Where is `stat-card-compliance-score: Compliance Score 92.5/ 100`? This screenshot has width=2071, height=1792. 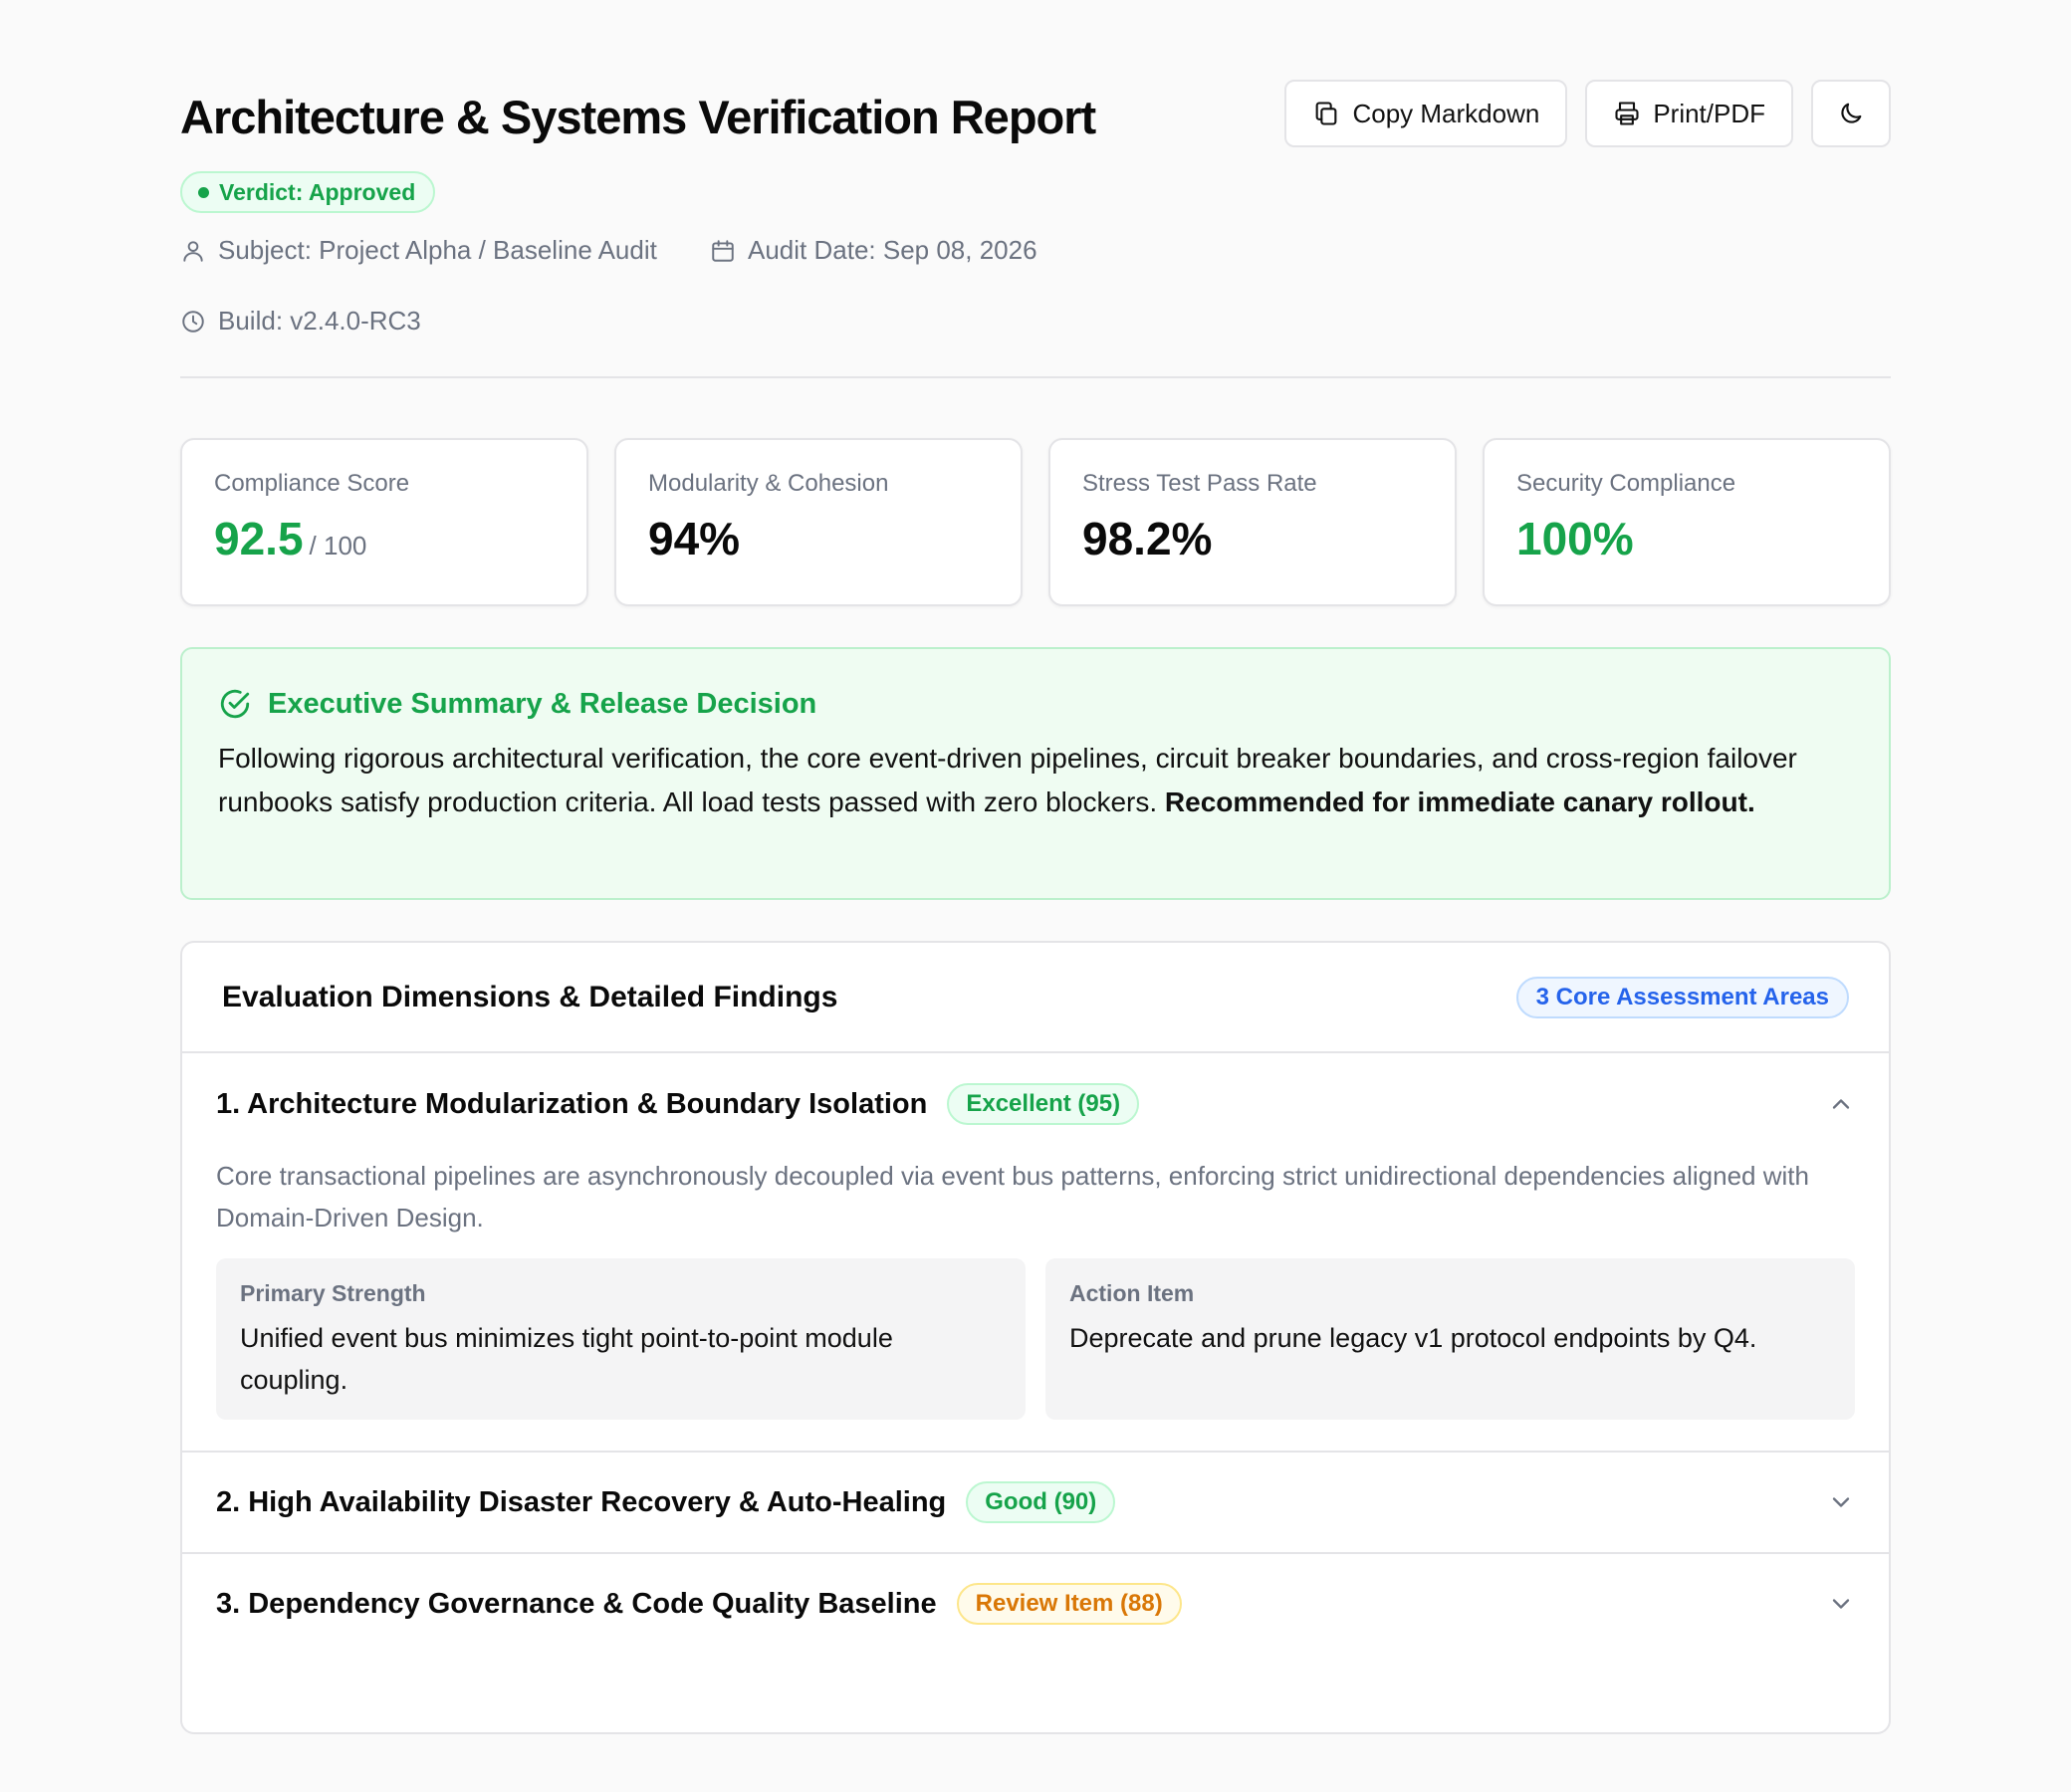 stat-card-compliance-score: Compliance Score 92.5/ 100 is located at coordinates (384, 522).